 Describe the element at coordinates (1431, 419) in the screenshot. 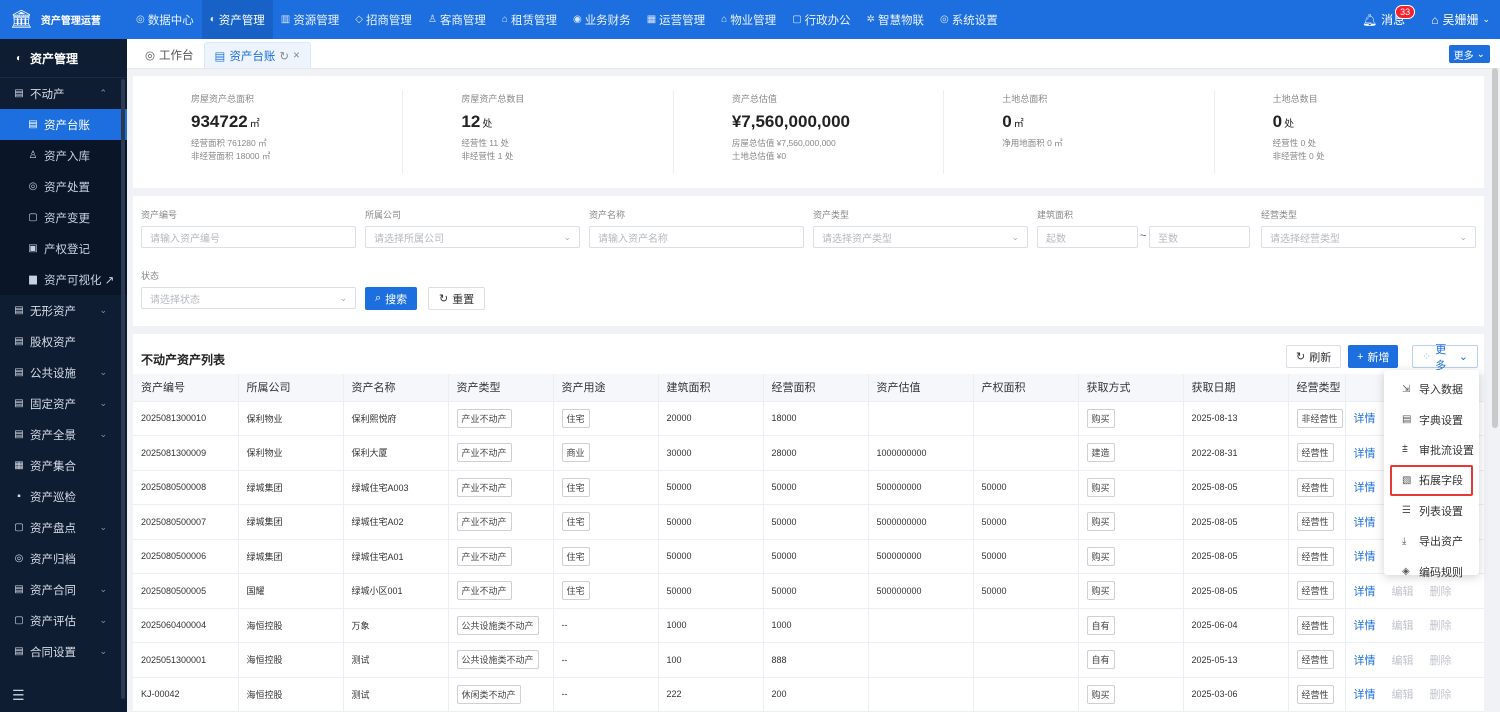

I see `menu-item-1: ▤ 字典设置` at that location.